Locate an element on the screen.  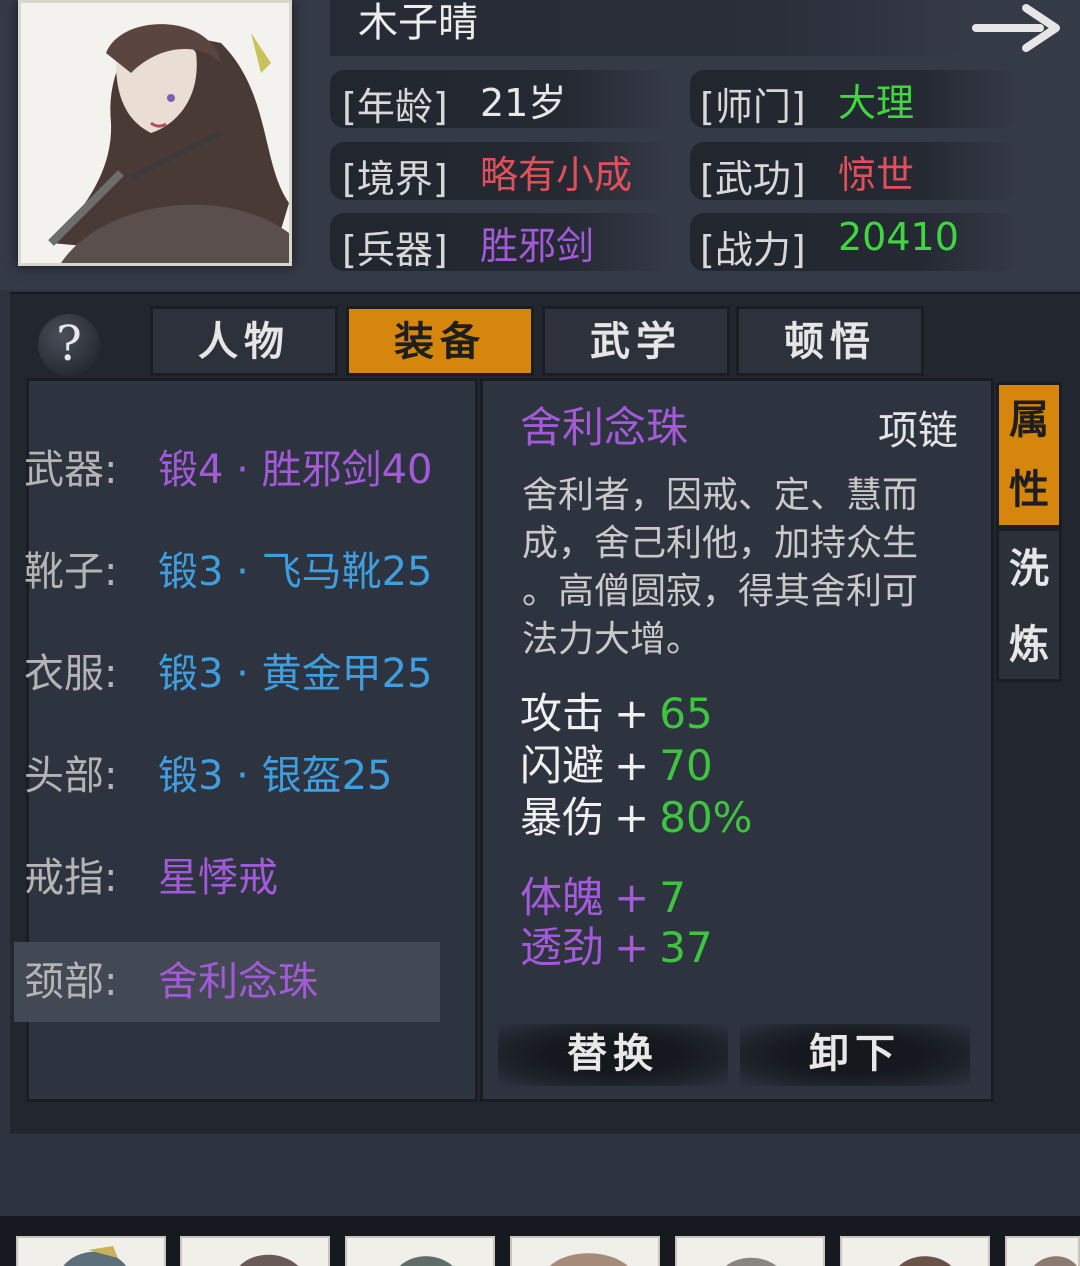
martial-value: 惊世 is located at coordinates (876, 175).